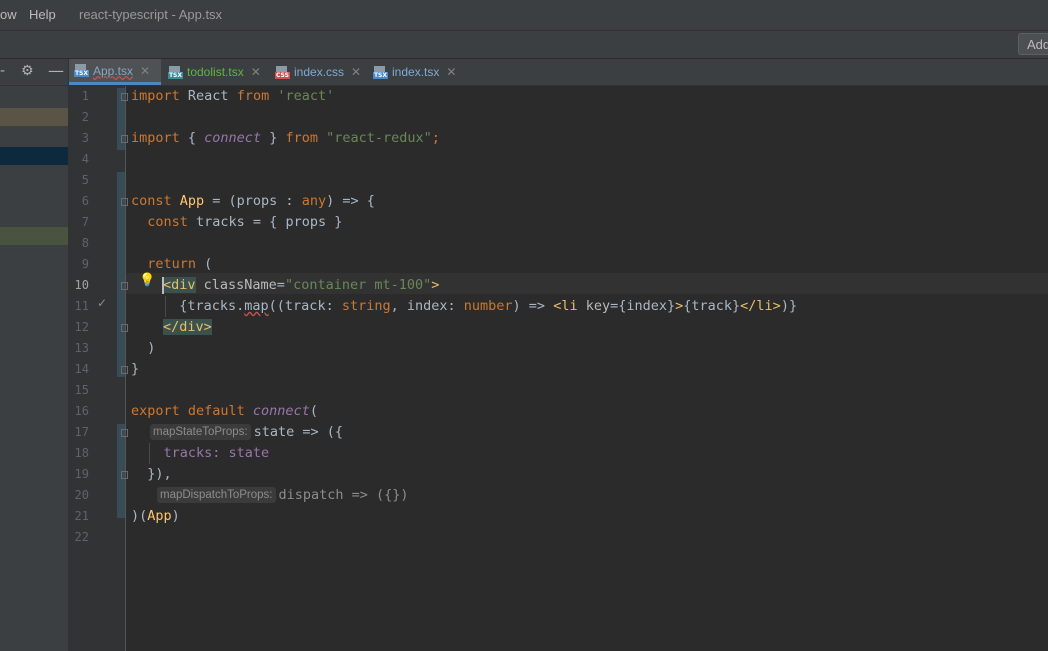  What do you see at coordinates (192, 138) in the screenshot?
I see `punct-token: {` at bounding box center [192, 138].